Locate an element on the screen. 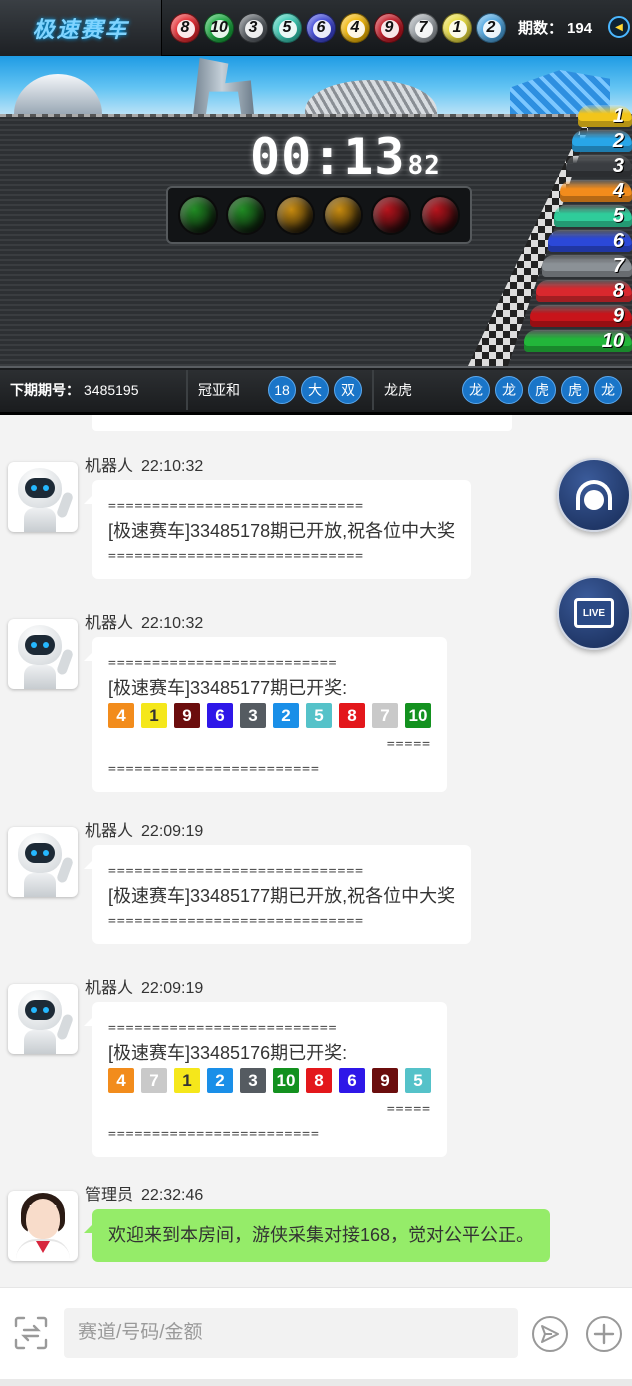 The image size is (632, 1386). result-ball: 8 is located at coordinates (185, 27).